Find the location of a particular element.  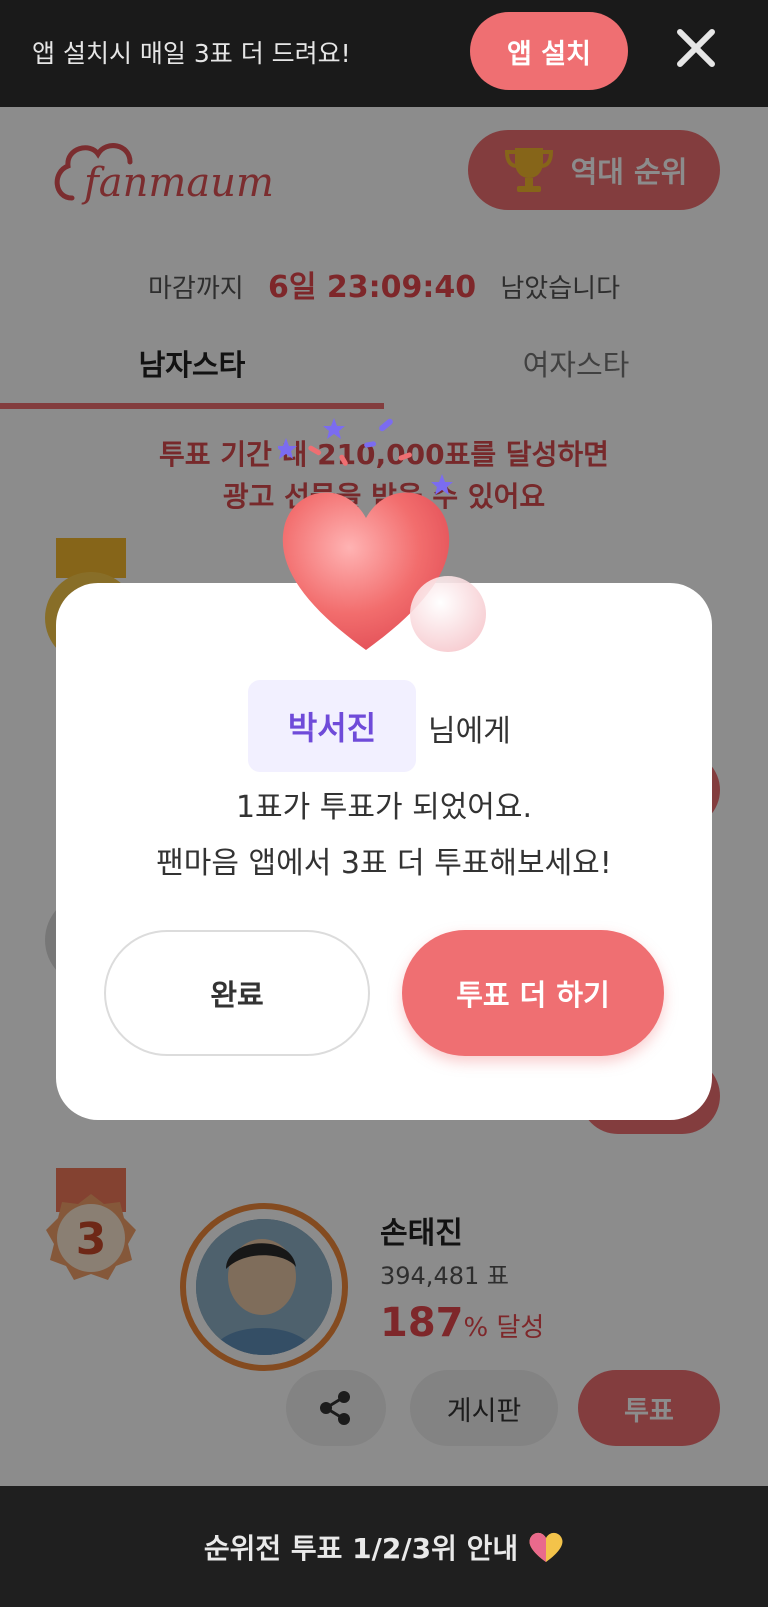

vote-guide-bar: 순위전 투표 1/2/3위 안내 is located at coordinates (384, 1546).